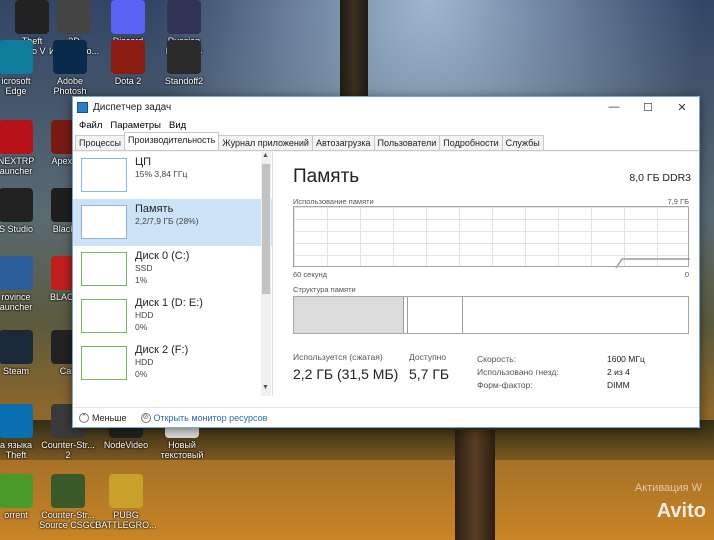 The image size is (714, 540). I want to click on maximize-button: ☐, so click(648, 107).